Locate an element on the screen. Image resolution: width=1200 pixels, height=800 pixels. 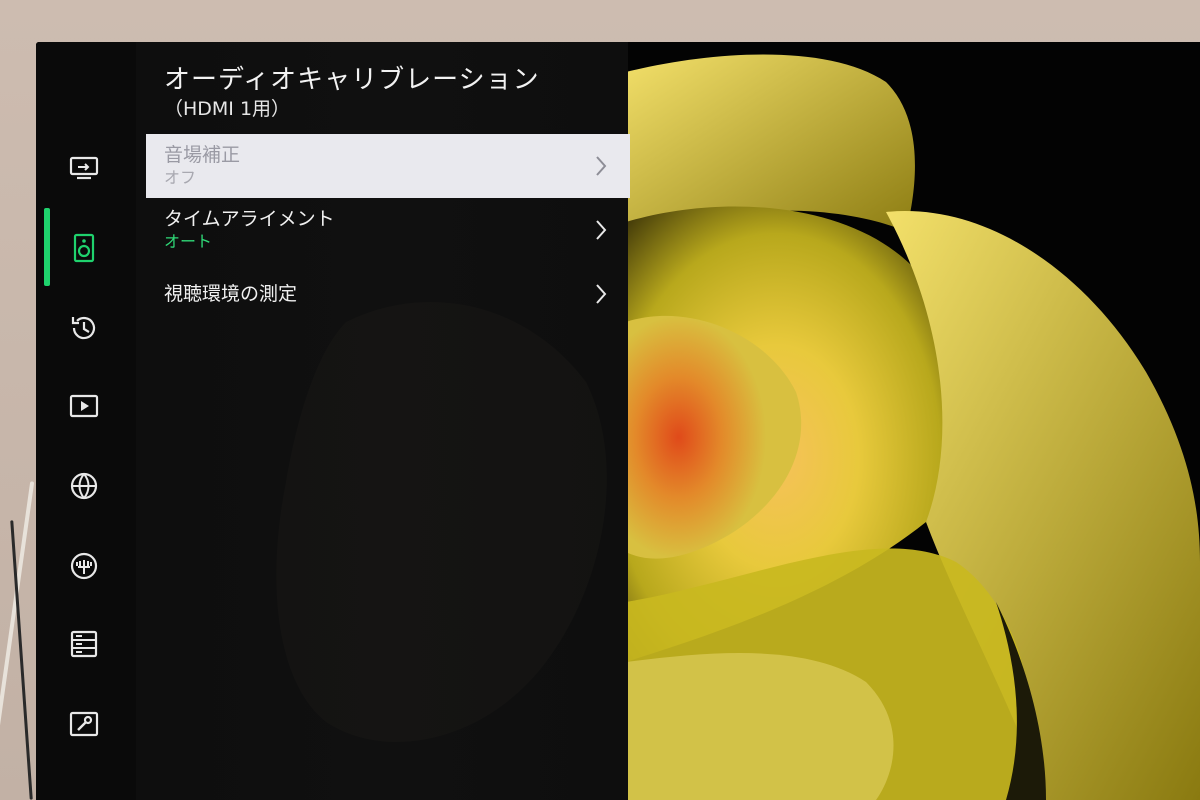
storage-icon is located at coordinates (84, 644).